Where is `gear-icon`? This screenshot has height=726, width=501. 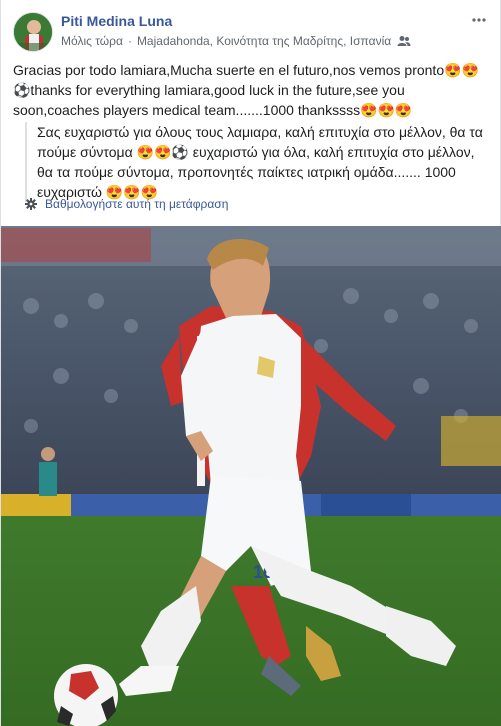
gear-icon is located at coordinates (31, 204).